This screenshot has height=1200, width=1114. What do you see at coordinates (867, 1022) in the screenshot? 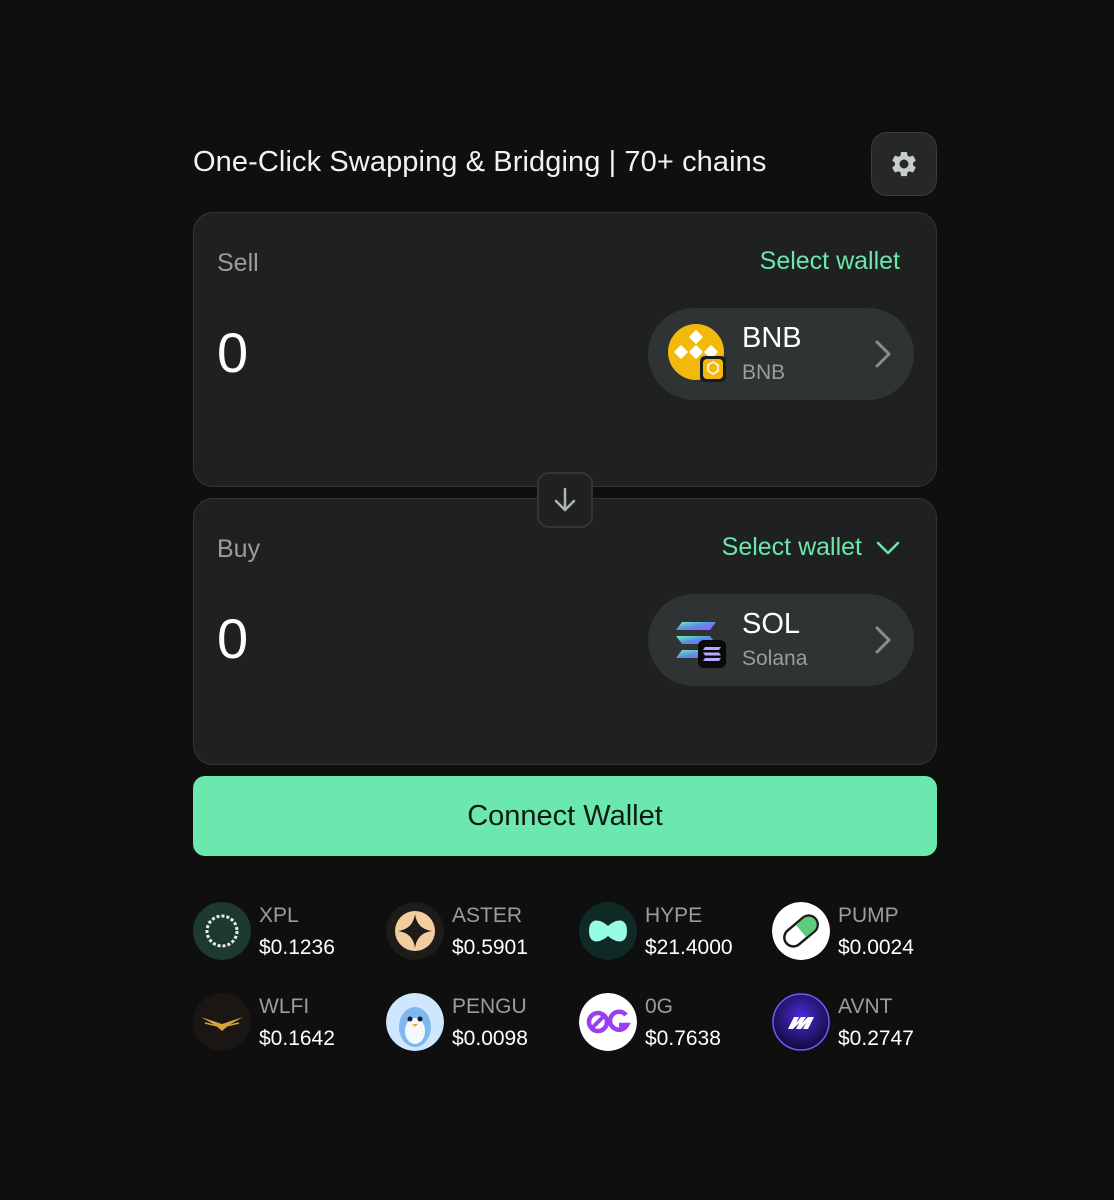
I see `token-item-avnt: AVNT $0.2747` at bounding box center [867, 1022].